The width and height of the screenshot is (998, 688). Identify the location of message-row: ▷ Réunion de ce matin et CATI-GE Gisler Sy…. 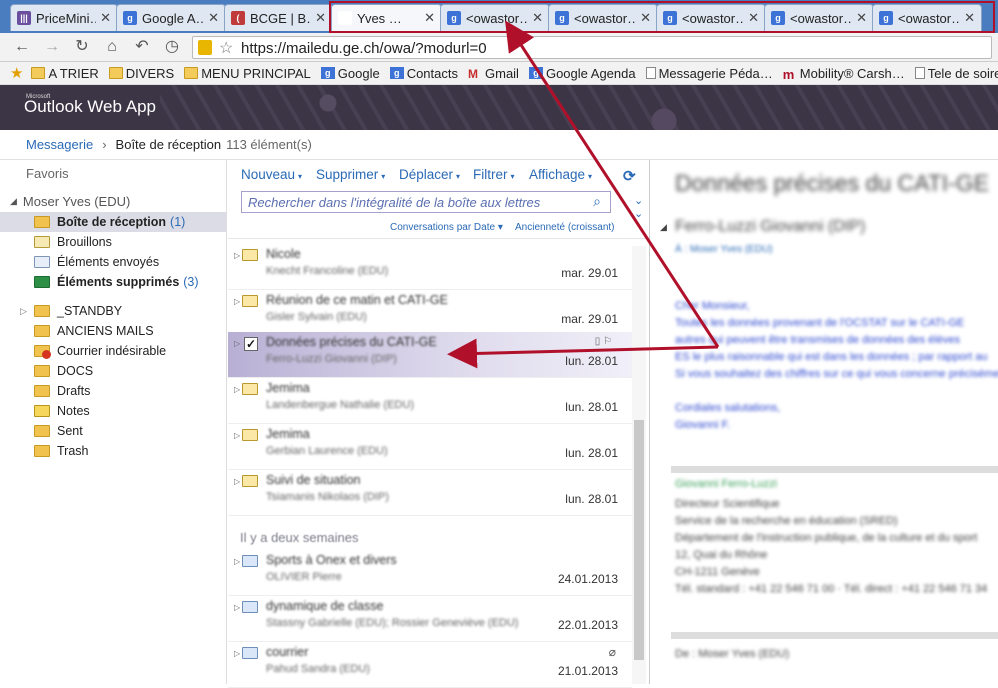
(430, 313).